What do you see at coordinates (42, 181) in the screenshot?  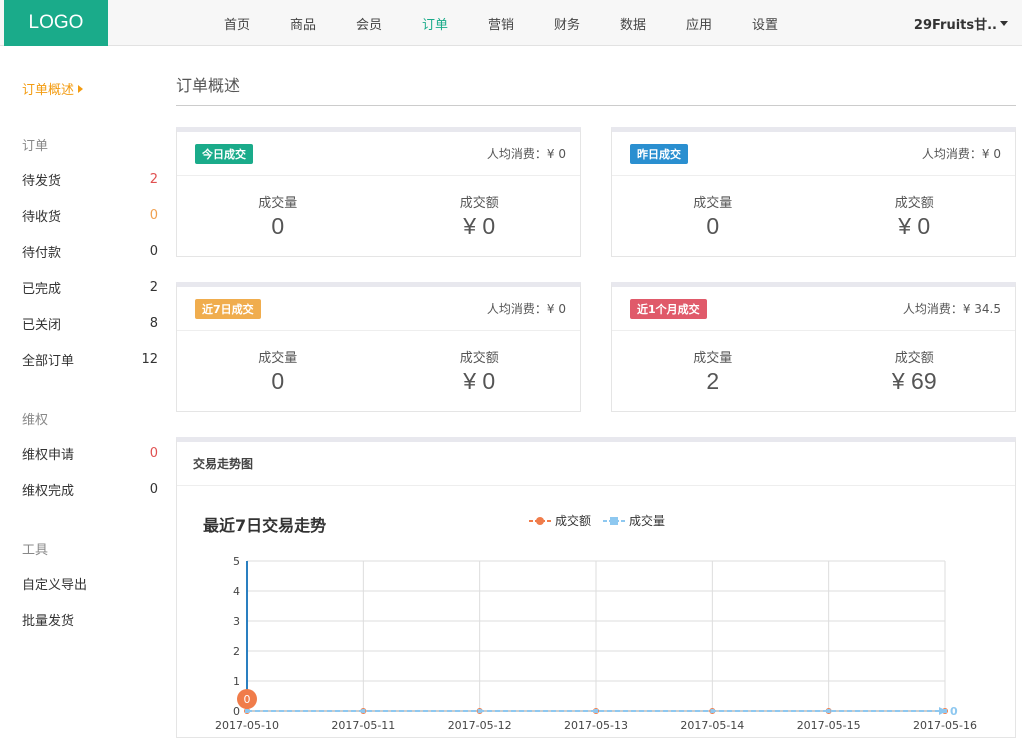 I see `sidebar-item-label: 待发货` at bounding box center [42, 181].